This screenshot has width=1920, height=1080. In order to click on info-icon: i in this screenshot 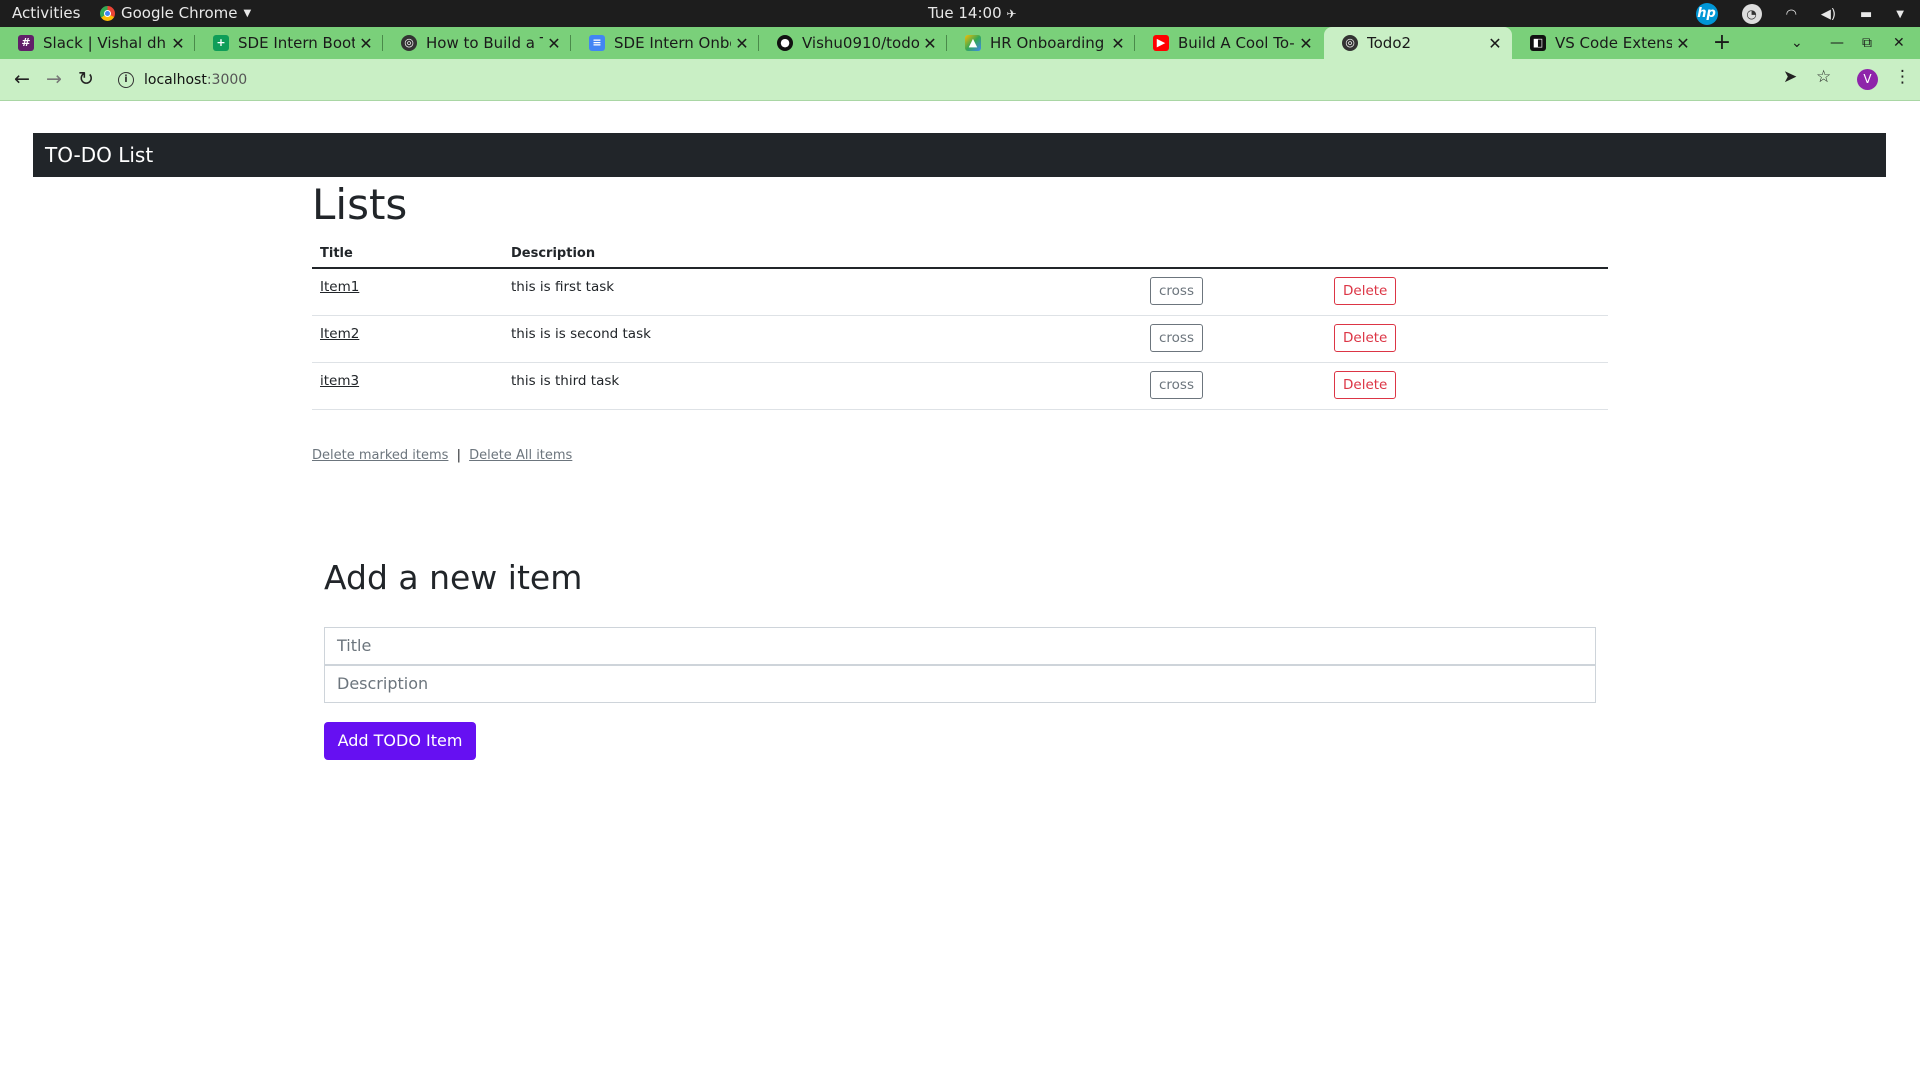, I will do `click(126, 79)`.